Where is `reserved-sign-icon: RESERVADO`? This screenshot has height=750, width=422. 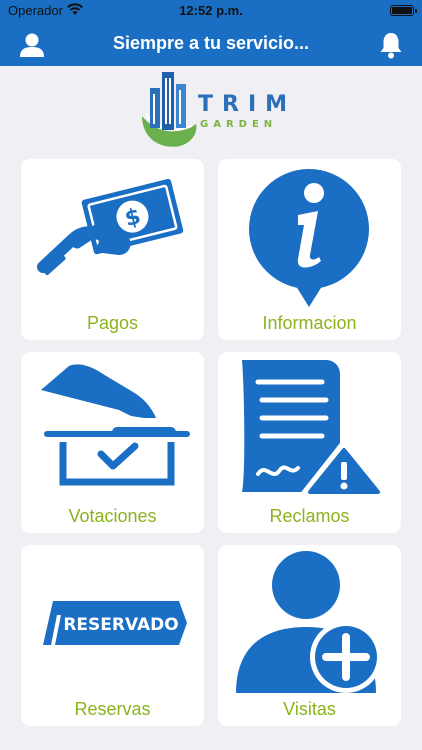
reserved-sign-icon: RESERVADO is located at coordinates (115, 623).